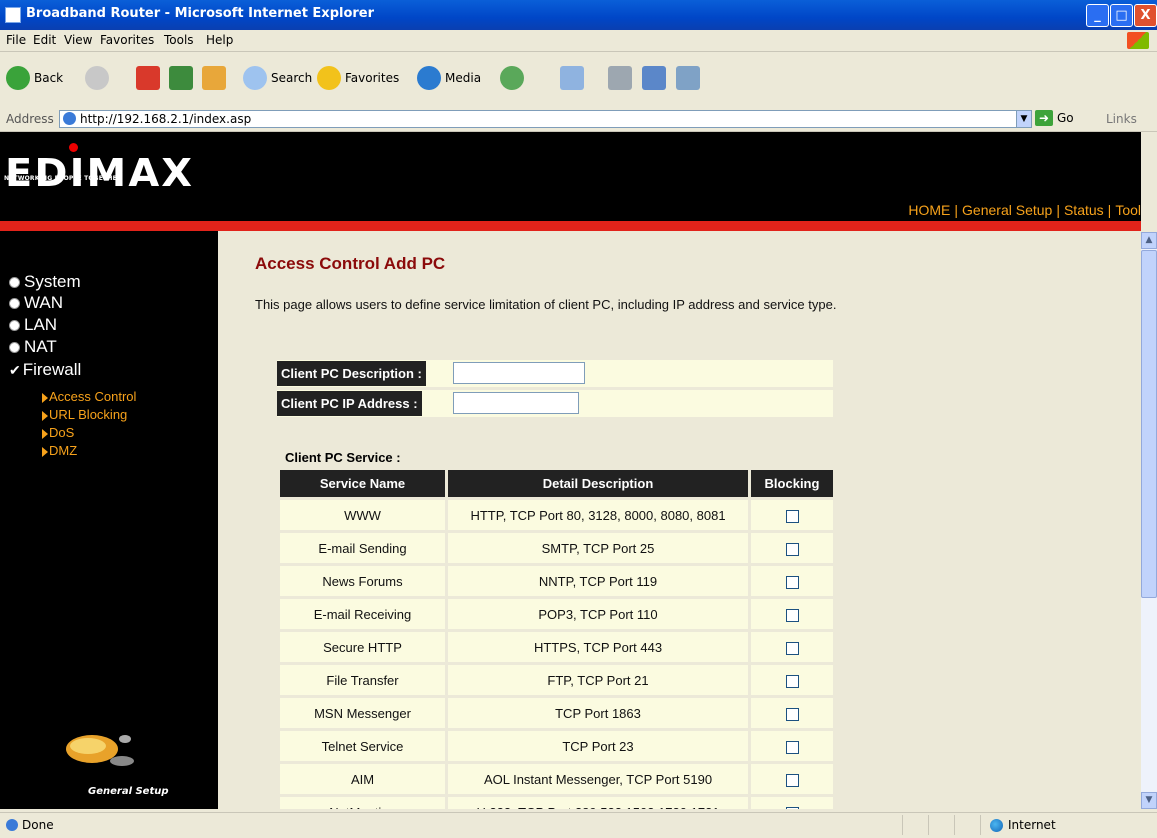 The width and height of the screenshot is (1157, 838). What do you see at coordinates (544, 119) in the screenshot?
I see `address-input: http://192.168.2.1/index.asp` at bounding box center [544, 119].